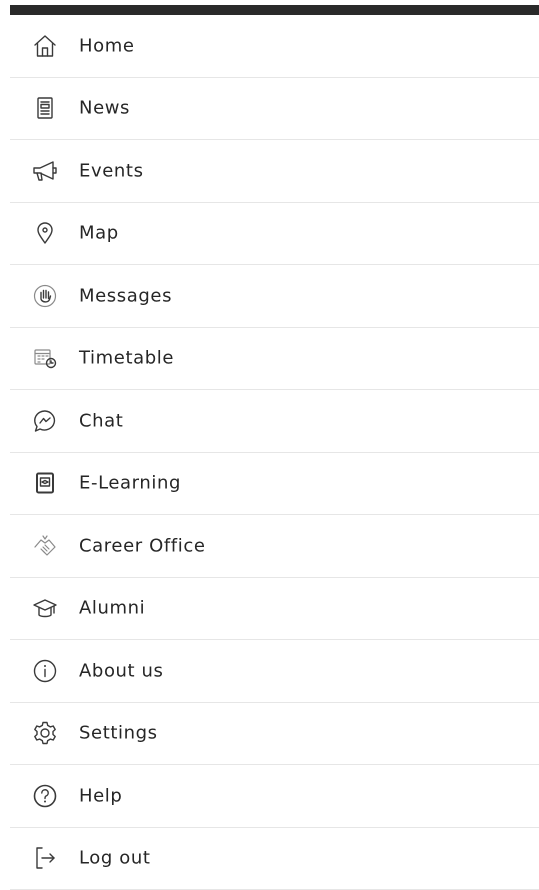 Image resolution: width=539 pixels, height=890 pixels. Describe the element at coordinates (45, 171) in the screenshot. I see `megaphone-icon` at that location.